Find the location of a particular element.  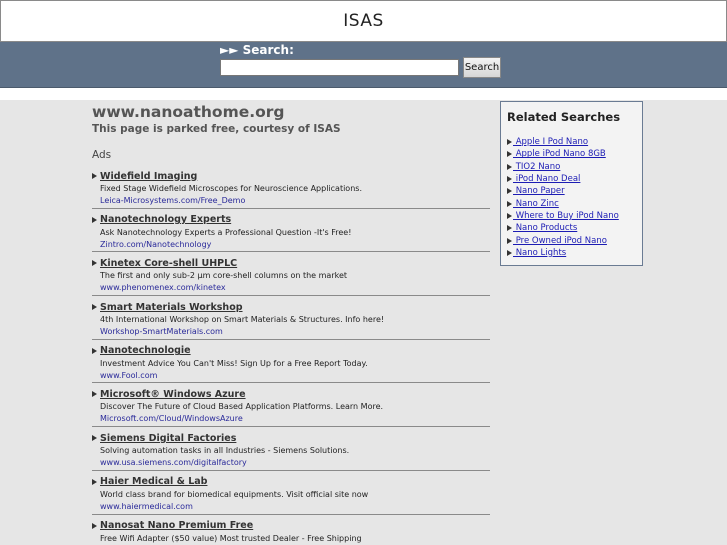

ad-url-link: www.haiermedical.com is located at coordinates (295, 506).